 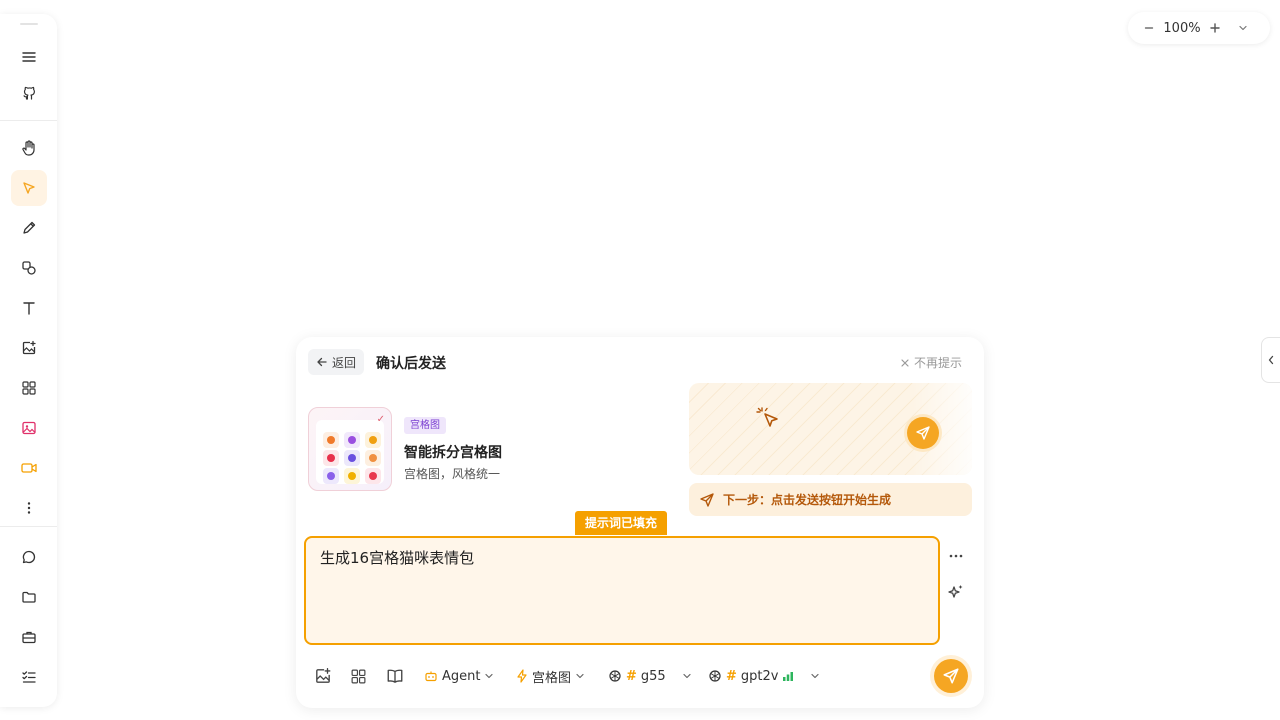 I want to click on menu-icon, so click(x=29, y=57).